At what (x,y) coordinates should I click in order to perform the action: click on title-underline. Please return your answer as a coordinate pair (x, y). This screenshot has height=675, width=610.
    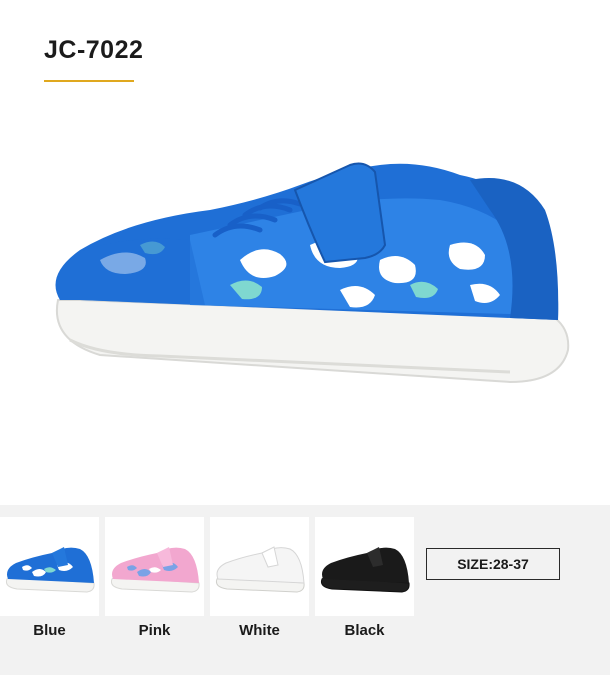
    Looking at the image, I should click on (89, 81).